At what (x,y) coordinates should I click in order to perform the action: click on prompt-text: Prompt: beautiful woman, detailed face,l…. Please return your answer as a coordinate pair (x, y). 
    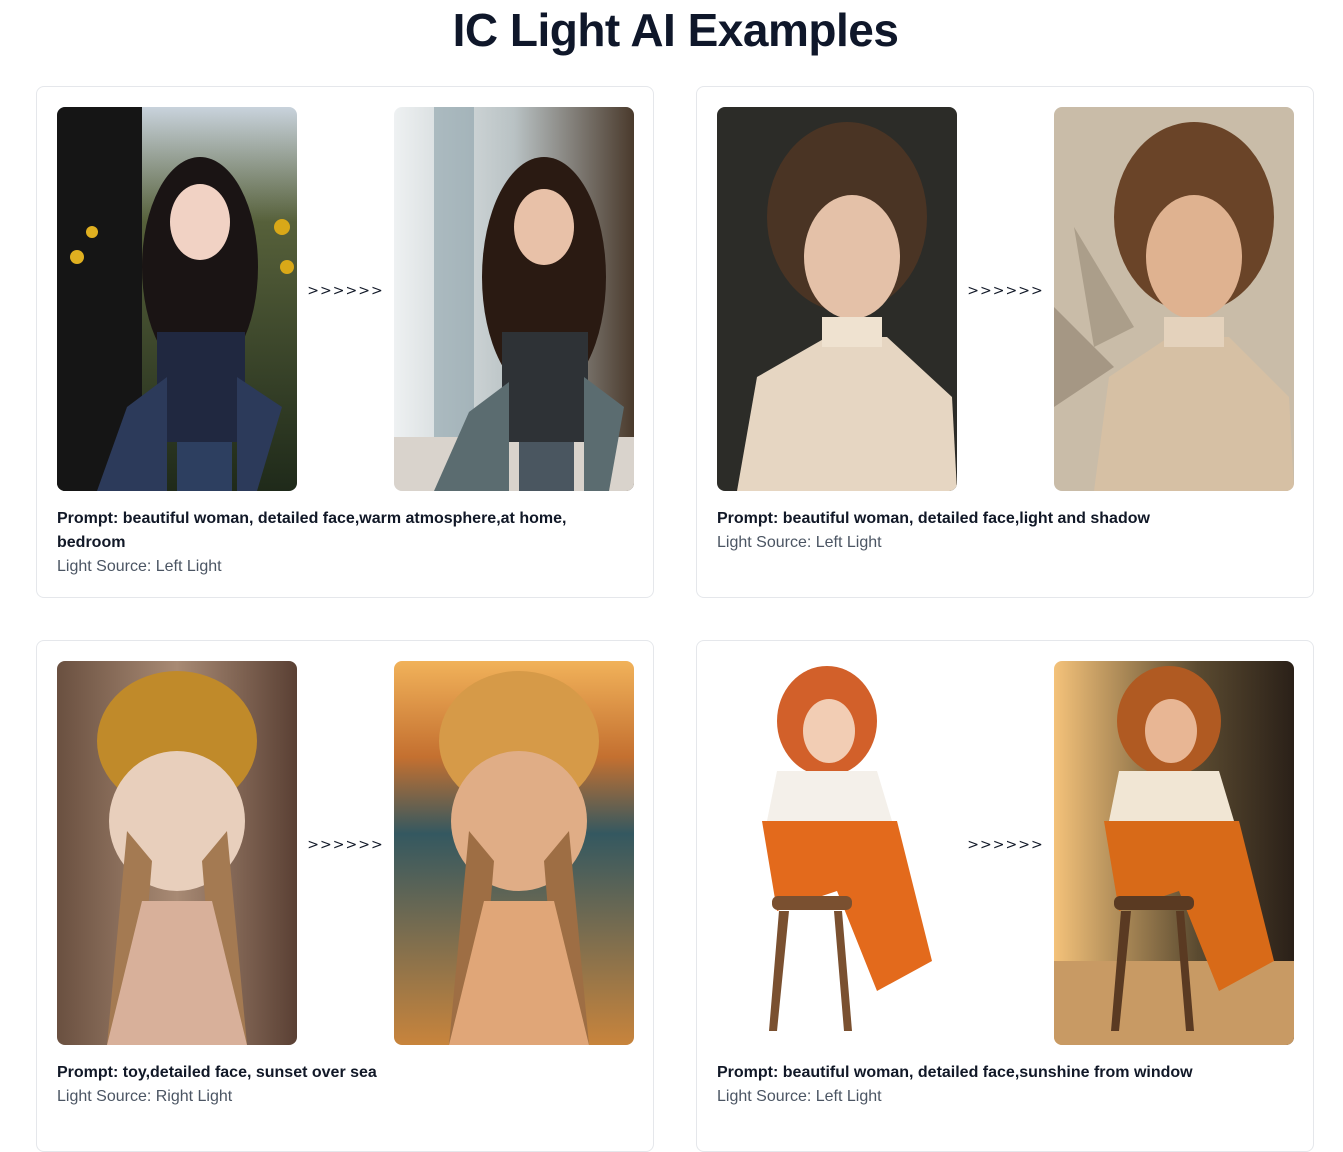
    Looking at the image, I should click on (997, 531).